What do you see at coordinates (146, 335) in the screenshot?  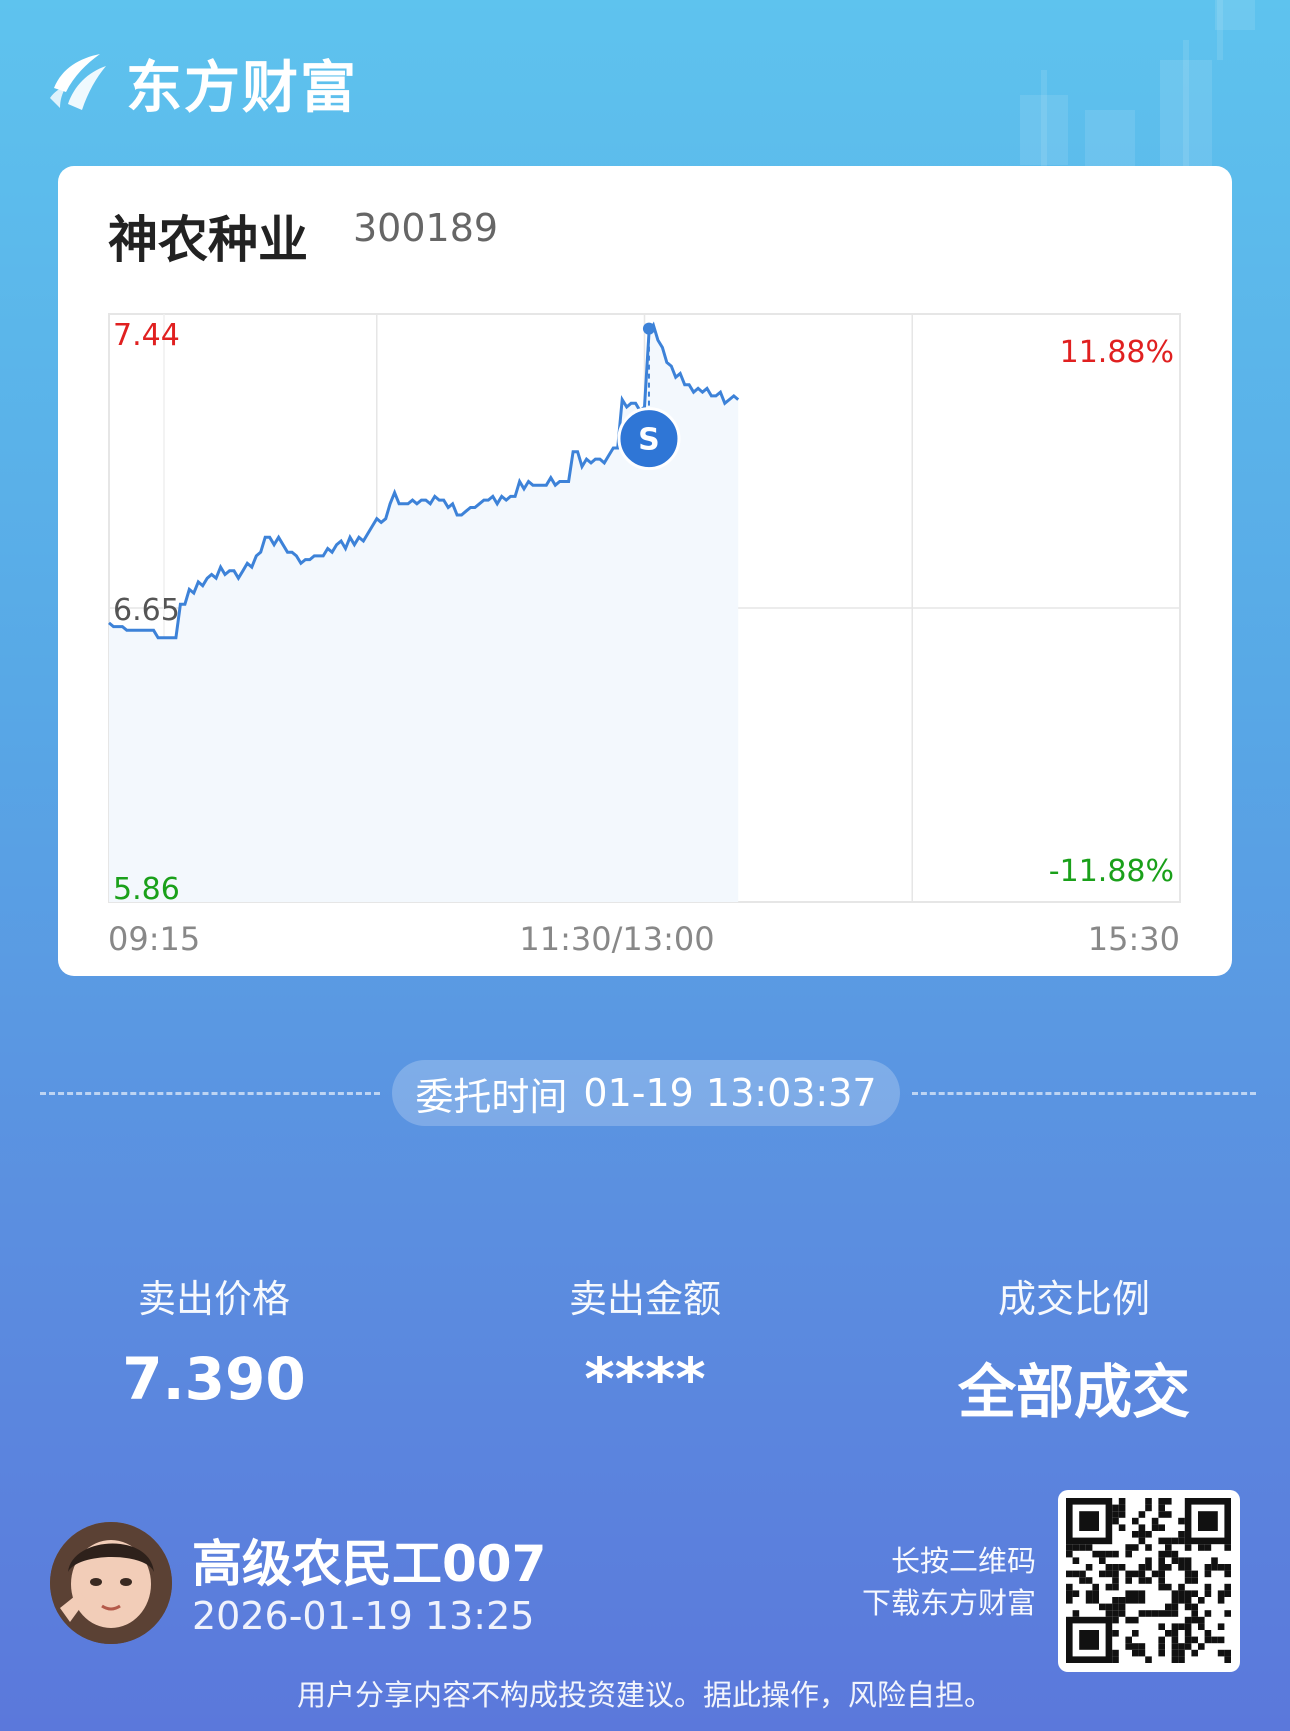 I see `y-label-top: 7.44` at bounding box center [146, 335].